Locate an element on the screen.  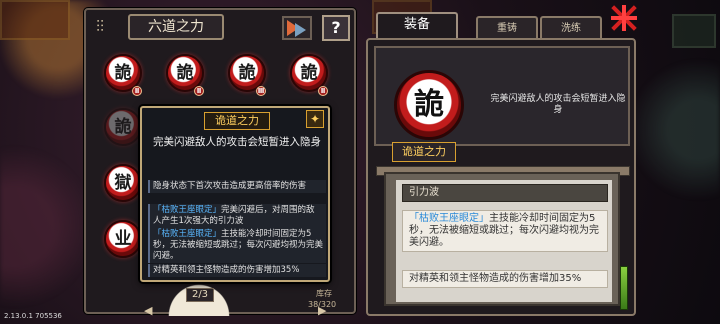
close-icon is located at coordinates (624, 18).